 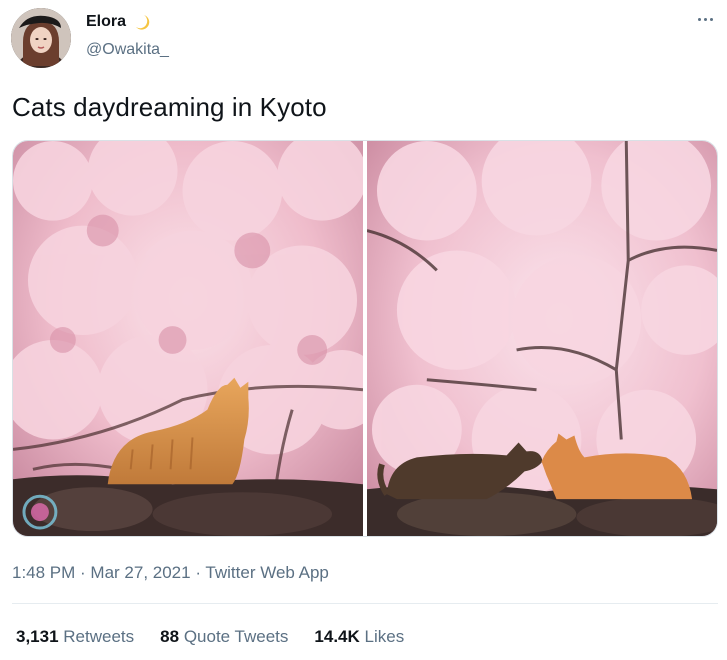 I want to click on quote-tweets-stat: 88 Quote Tweets, so click(x=224, y=637).